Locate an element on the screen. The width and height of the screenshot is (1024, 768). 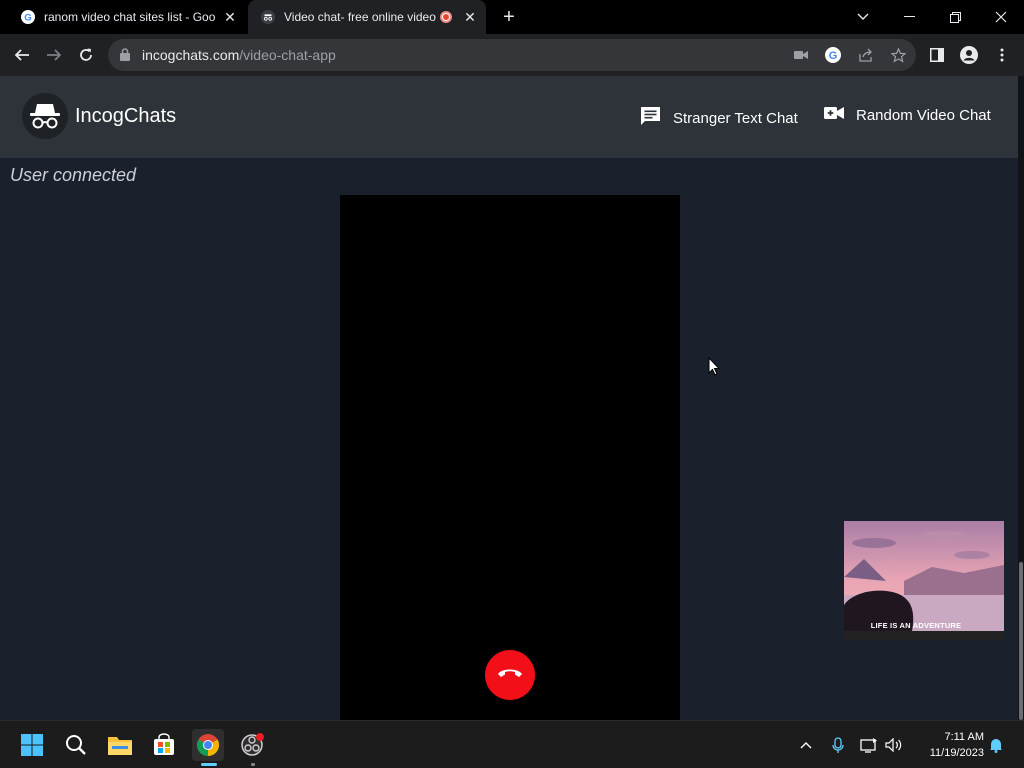
bookmark-star-icon is located at coordinates (898, 55).